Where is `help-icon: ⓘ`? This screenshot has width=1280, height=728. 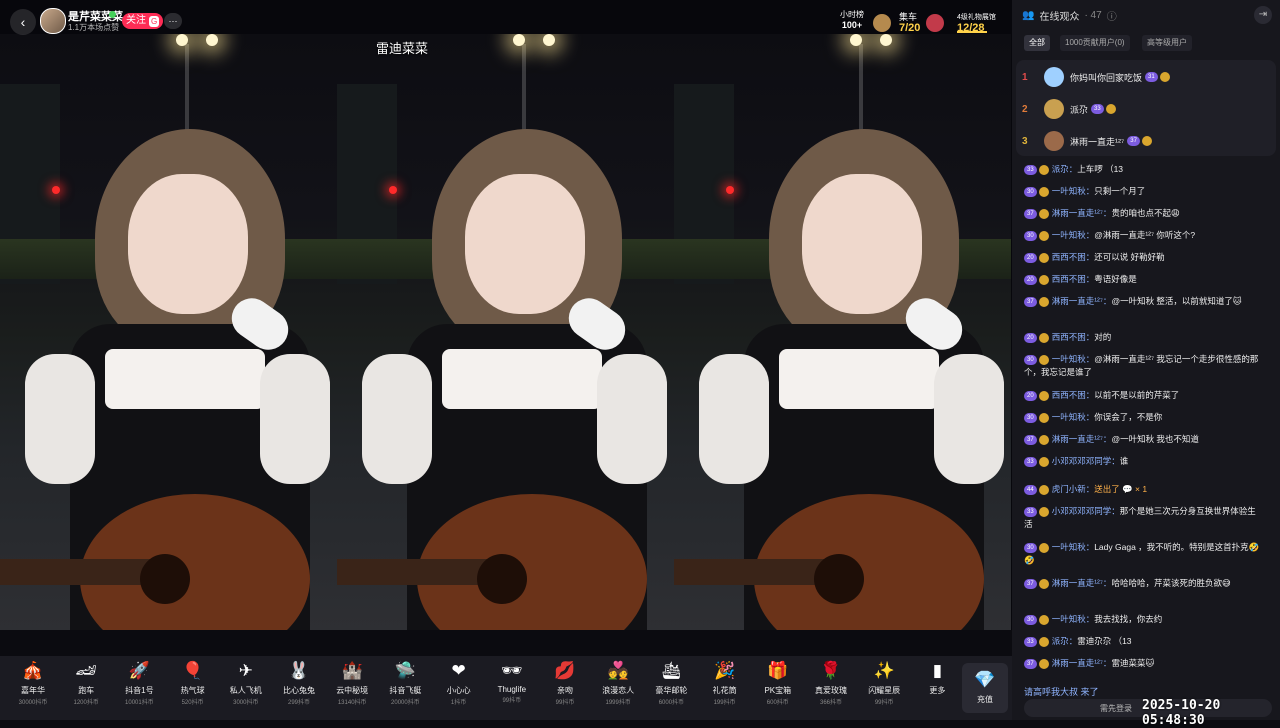
help-icon: ⓘ is located at coordinates (1112, 15).